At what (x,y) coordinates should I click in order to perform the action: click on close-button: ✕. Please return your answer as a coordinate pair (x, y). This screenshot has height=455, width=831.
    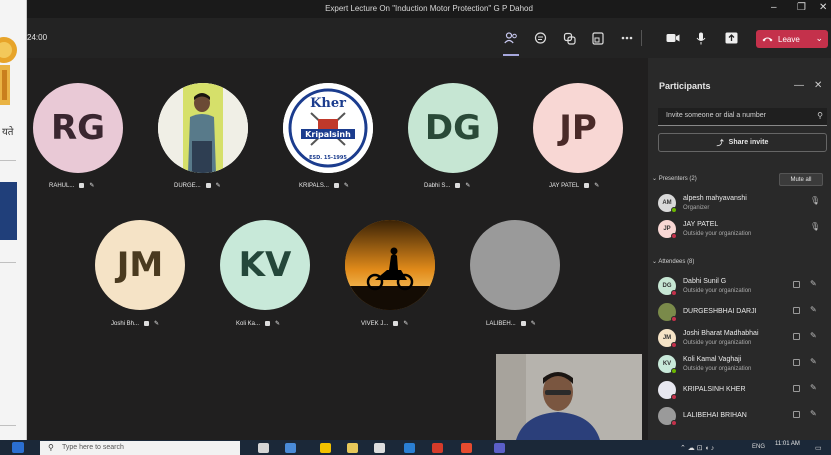
    Looking at the image, I should click on (823, 7).